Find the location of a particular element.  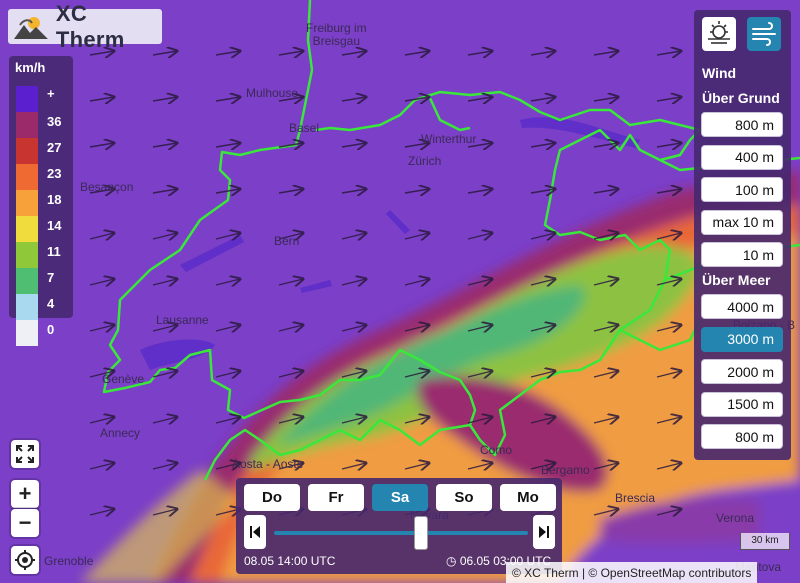

clock-icon: ◷ is located at coordinates (451, 561).